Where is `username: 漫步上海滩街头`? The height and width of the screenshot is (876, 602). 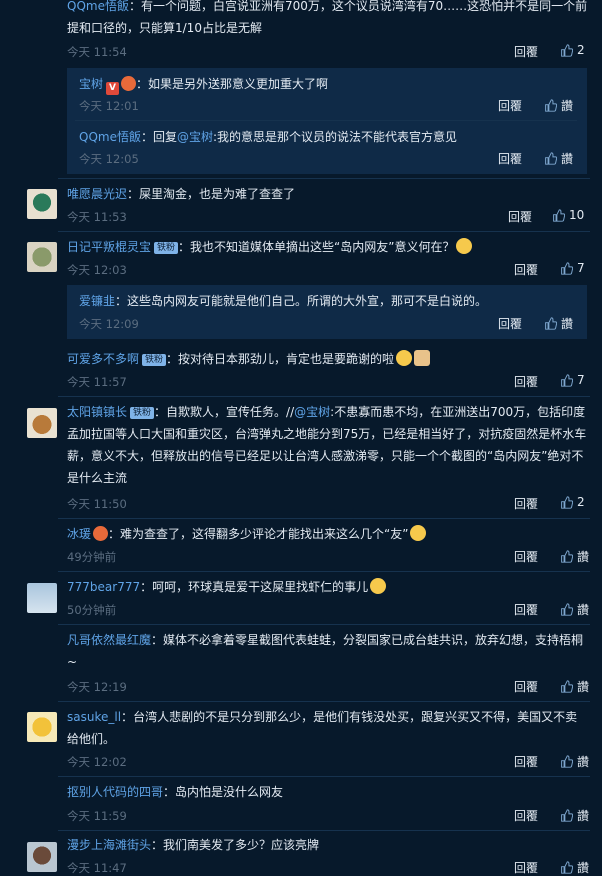
username: 漫步上海滩街头 is located at coordinates (109, 845).